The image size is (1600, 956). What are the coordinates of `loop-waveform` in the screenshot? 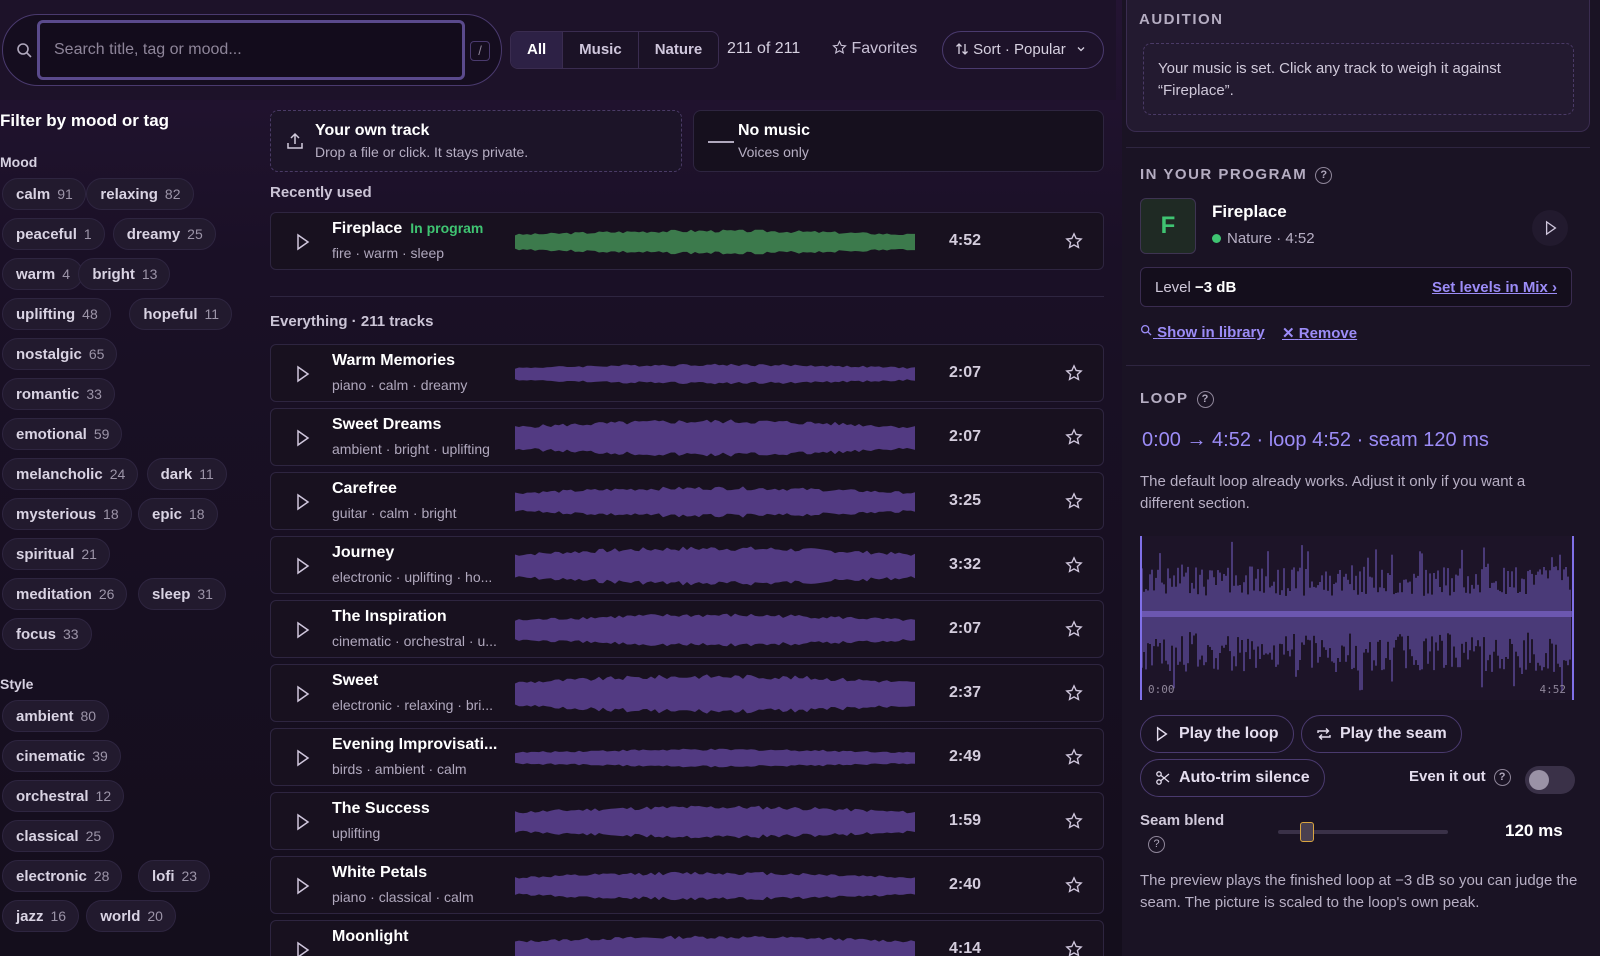 It's located at (1356, 616).